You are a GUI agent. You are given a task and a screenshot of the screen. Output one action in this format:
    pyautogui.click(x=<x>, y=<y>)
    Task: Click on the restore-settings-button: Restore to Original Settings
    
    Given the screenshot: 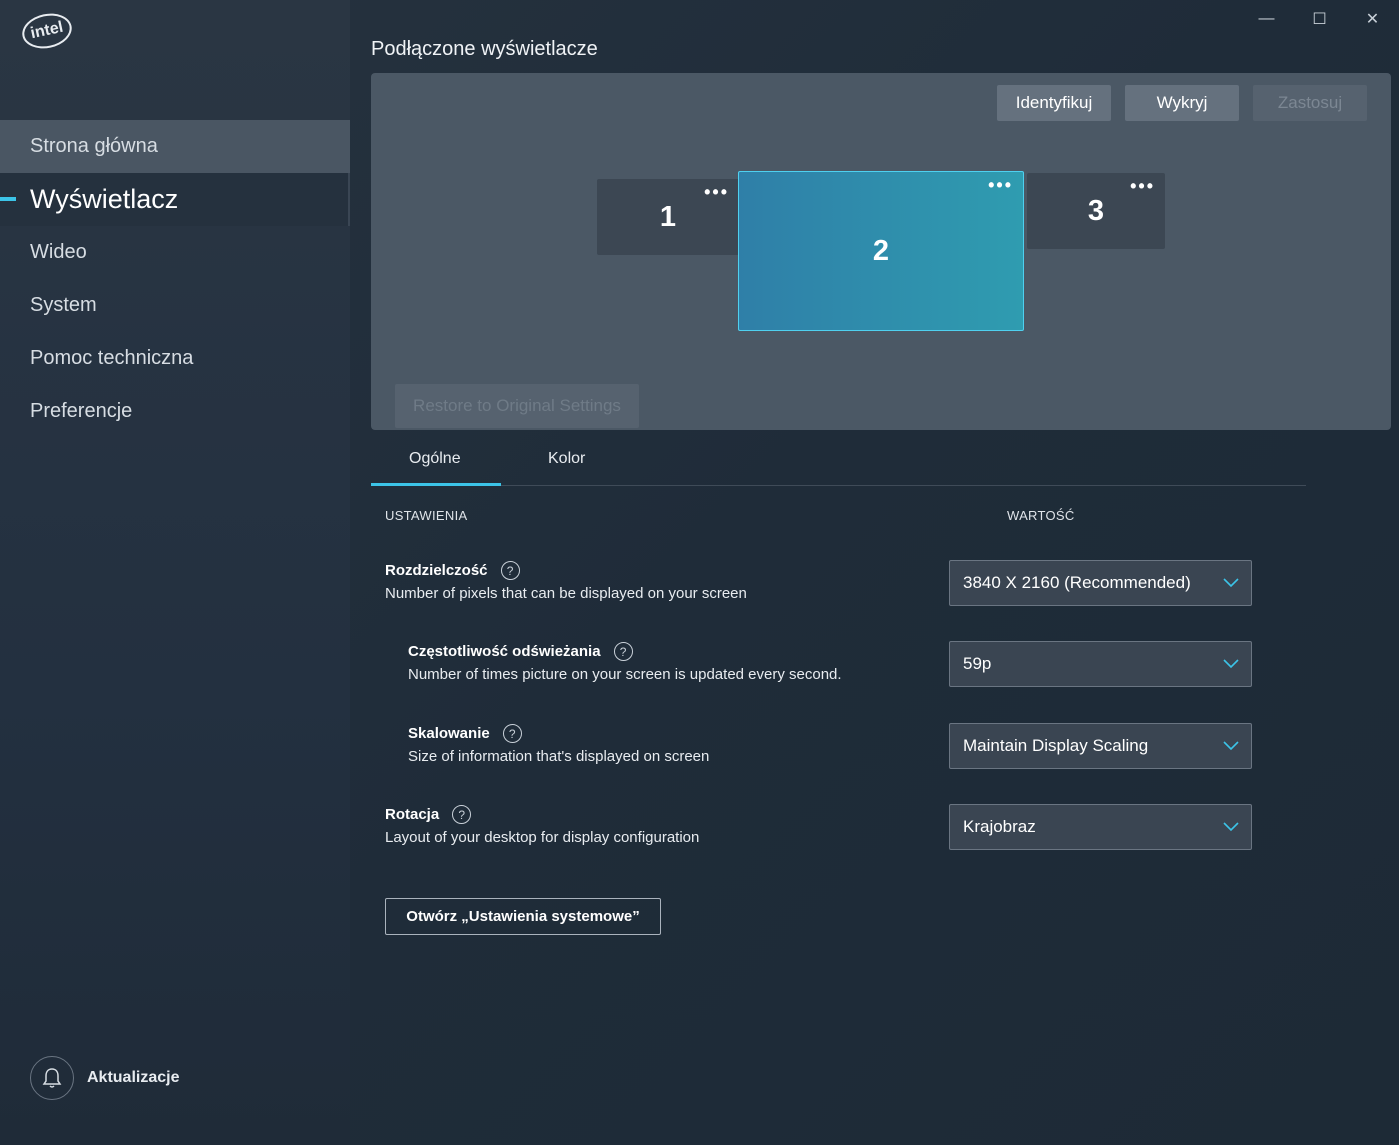 What is the action you would take?
    pyautogui.click(x=517, y=406)
    